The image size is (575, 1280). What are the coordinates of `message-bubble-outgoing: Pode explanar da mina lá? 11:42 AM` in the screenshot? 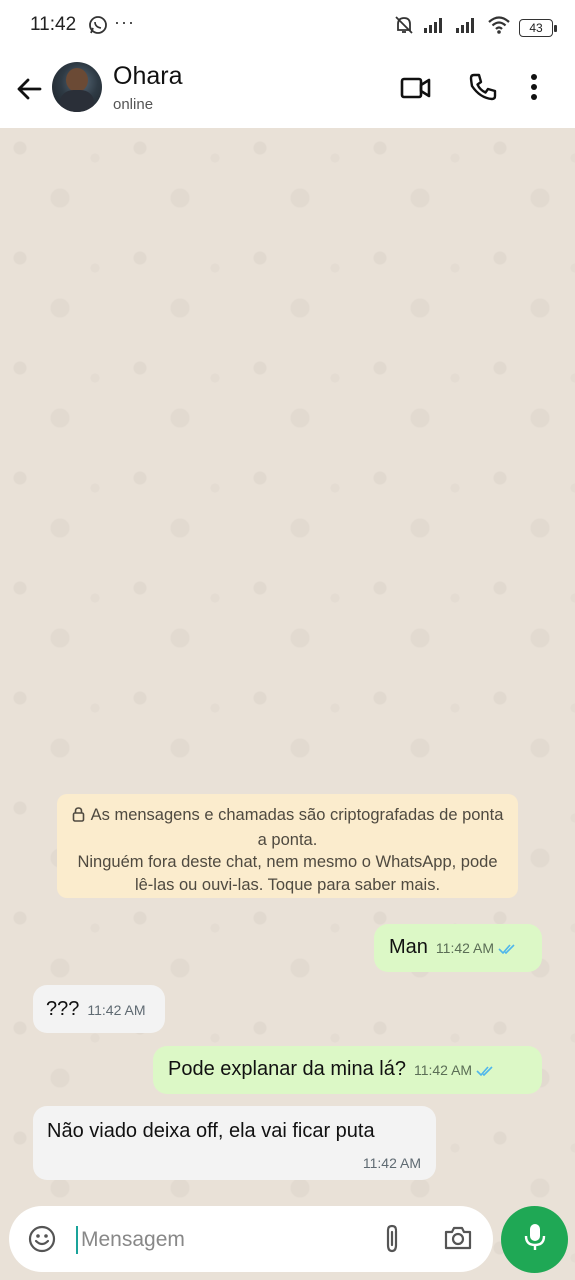 It's located at (347, 1070).